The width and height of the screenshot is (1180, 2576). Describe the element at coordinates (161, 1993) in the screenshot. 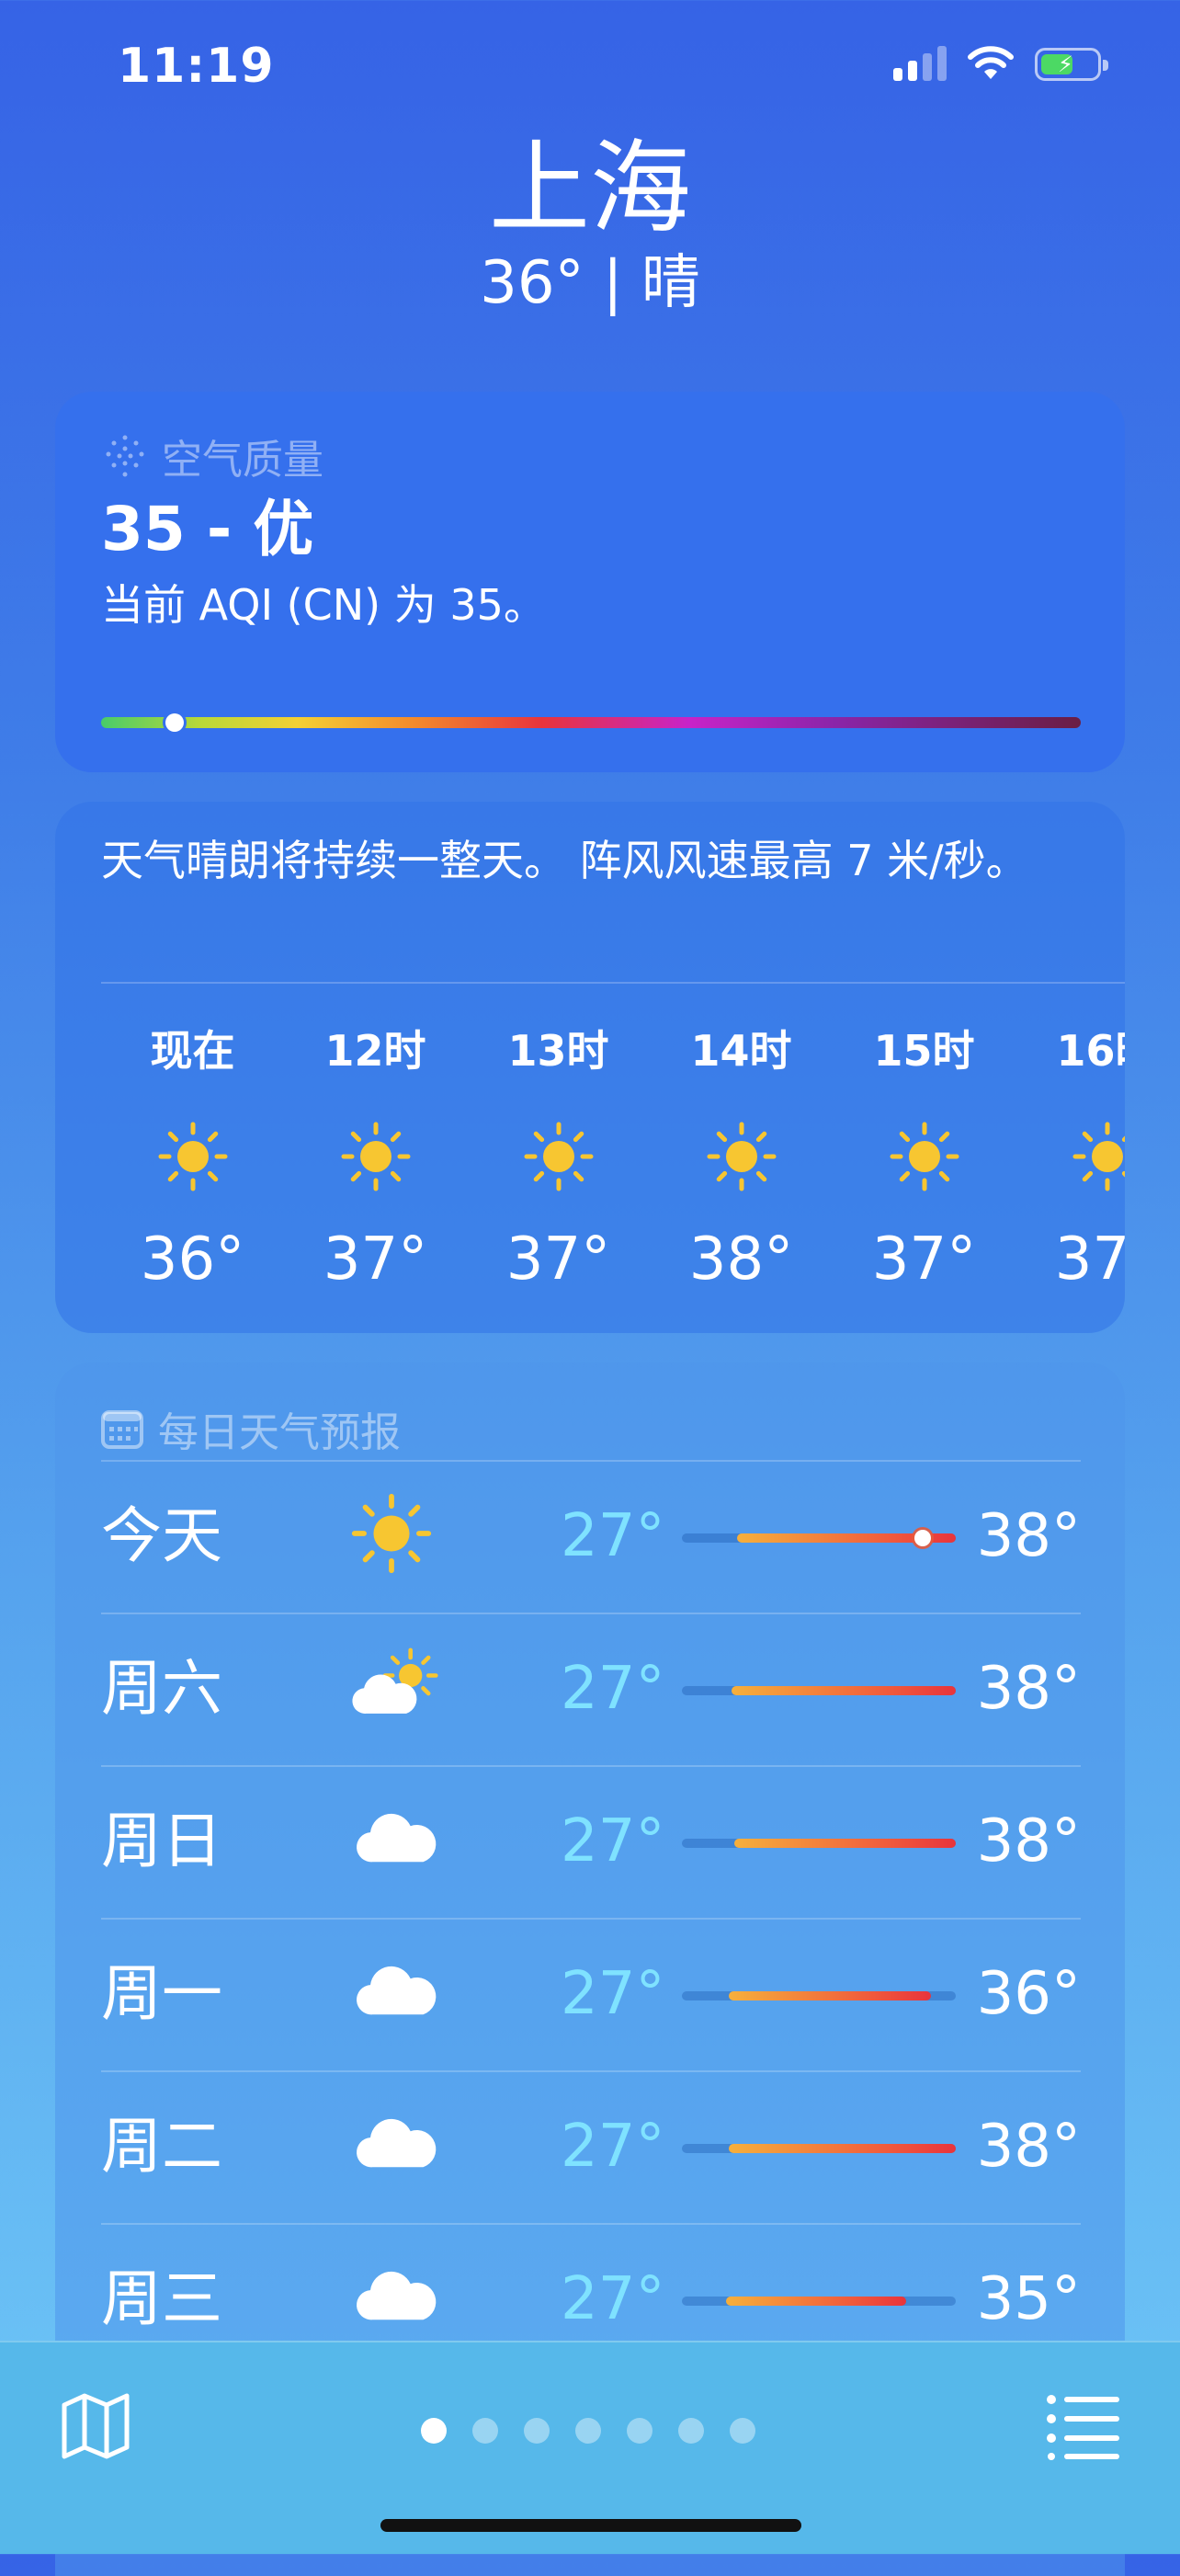

I see `day-name: 周一` at that location.